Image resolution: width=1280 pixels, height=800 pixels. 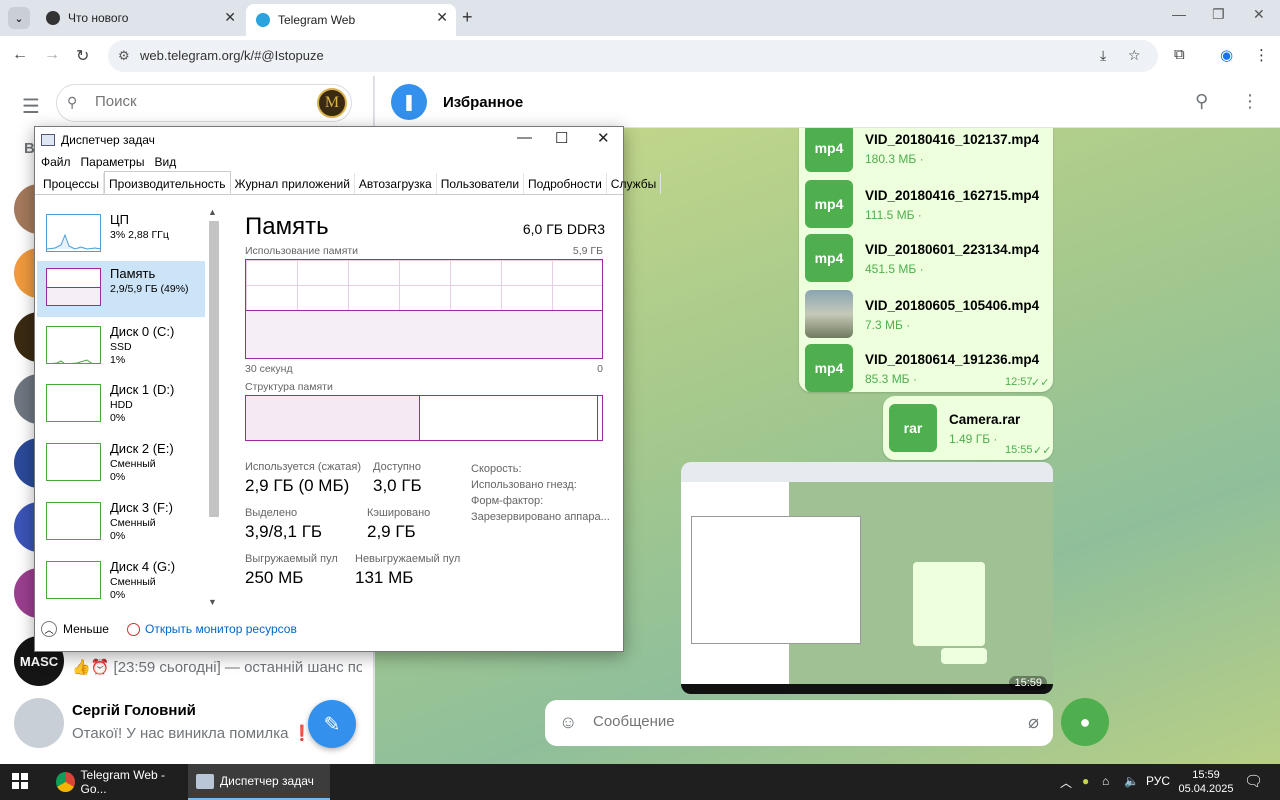 I want to click on tab-details: Подробности, so click(x=565, y=183).